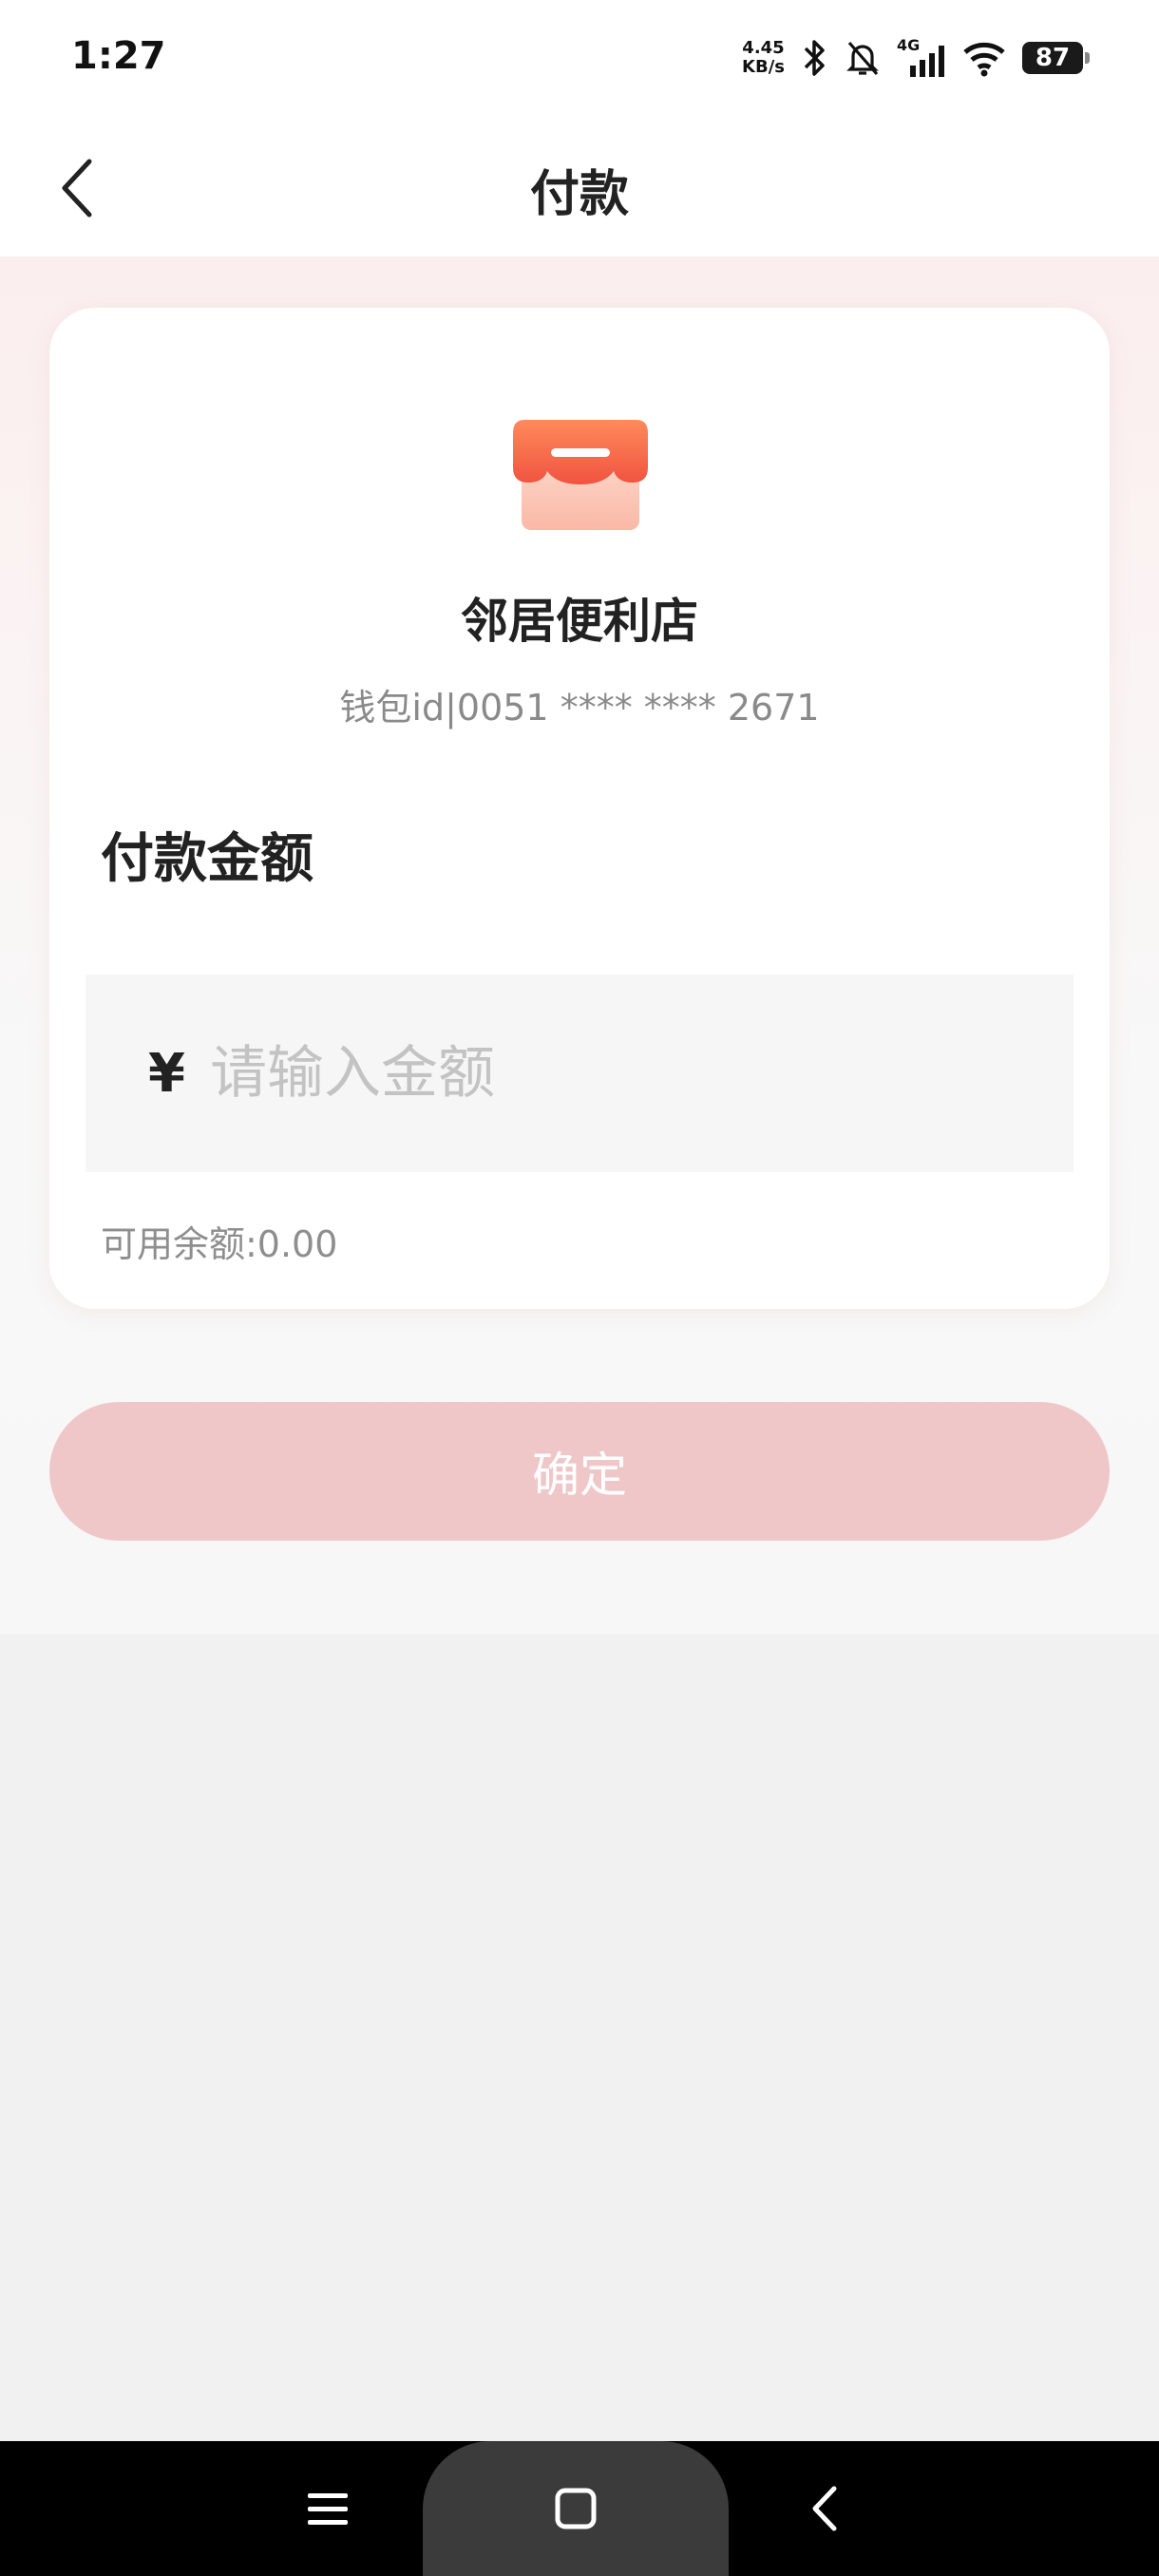 The height and width of the screenshot is (2576, 1159). I want to click on menu-button, so click(327, 2508).